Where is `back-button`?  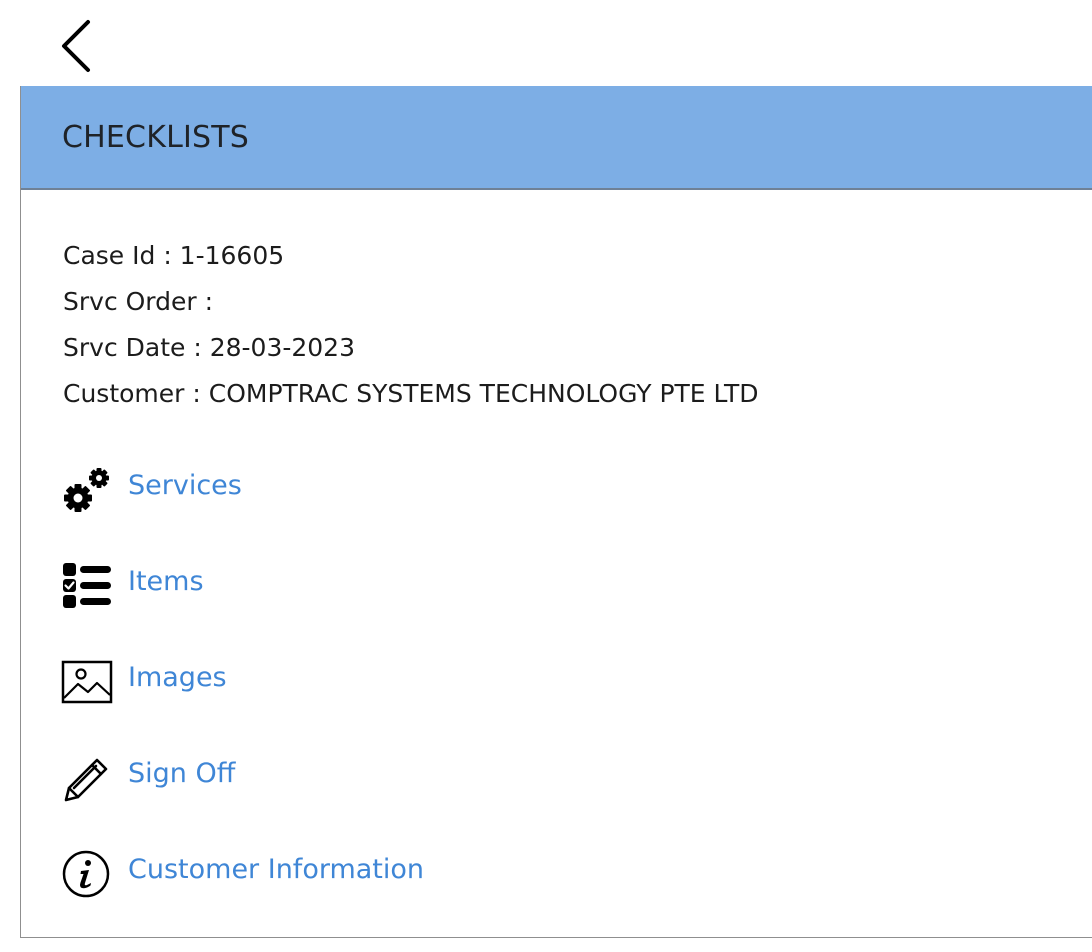 back-button is located at coordinates (78, 46).